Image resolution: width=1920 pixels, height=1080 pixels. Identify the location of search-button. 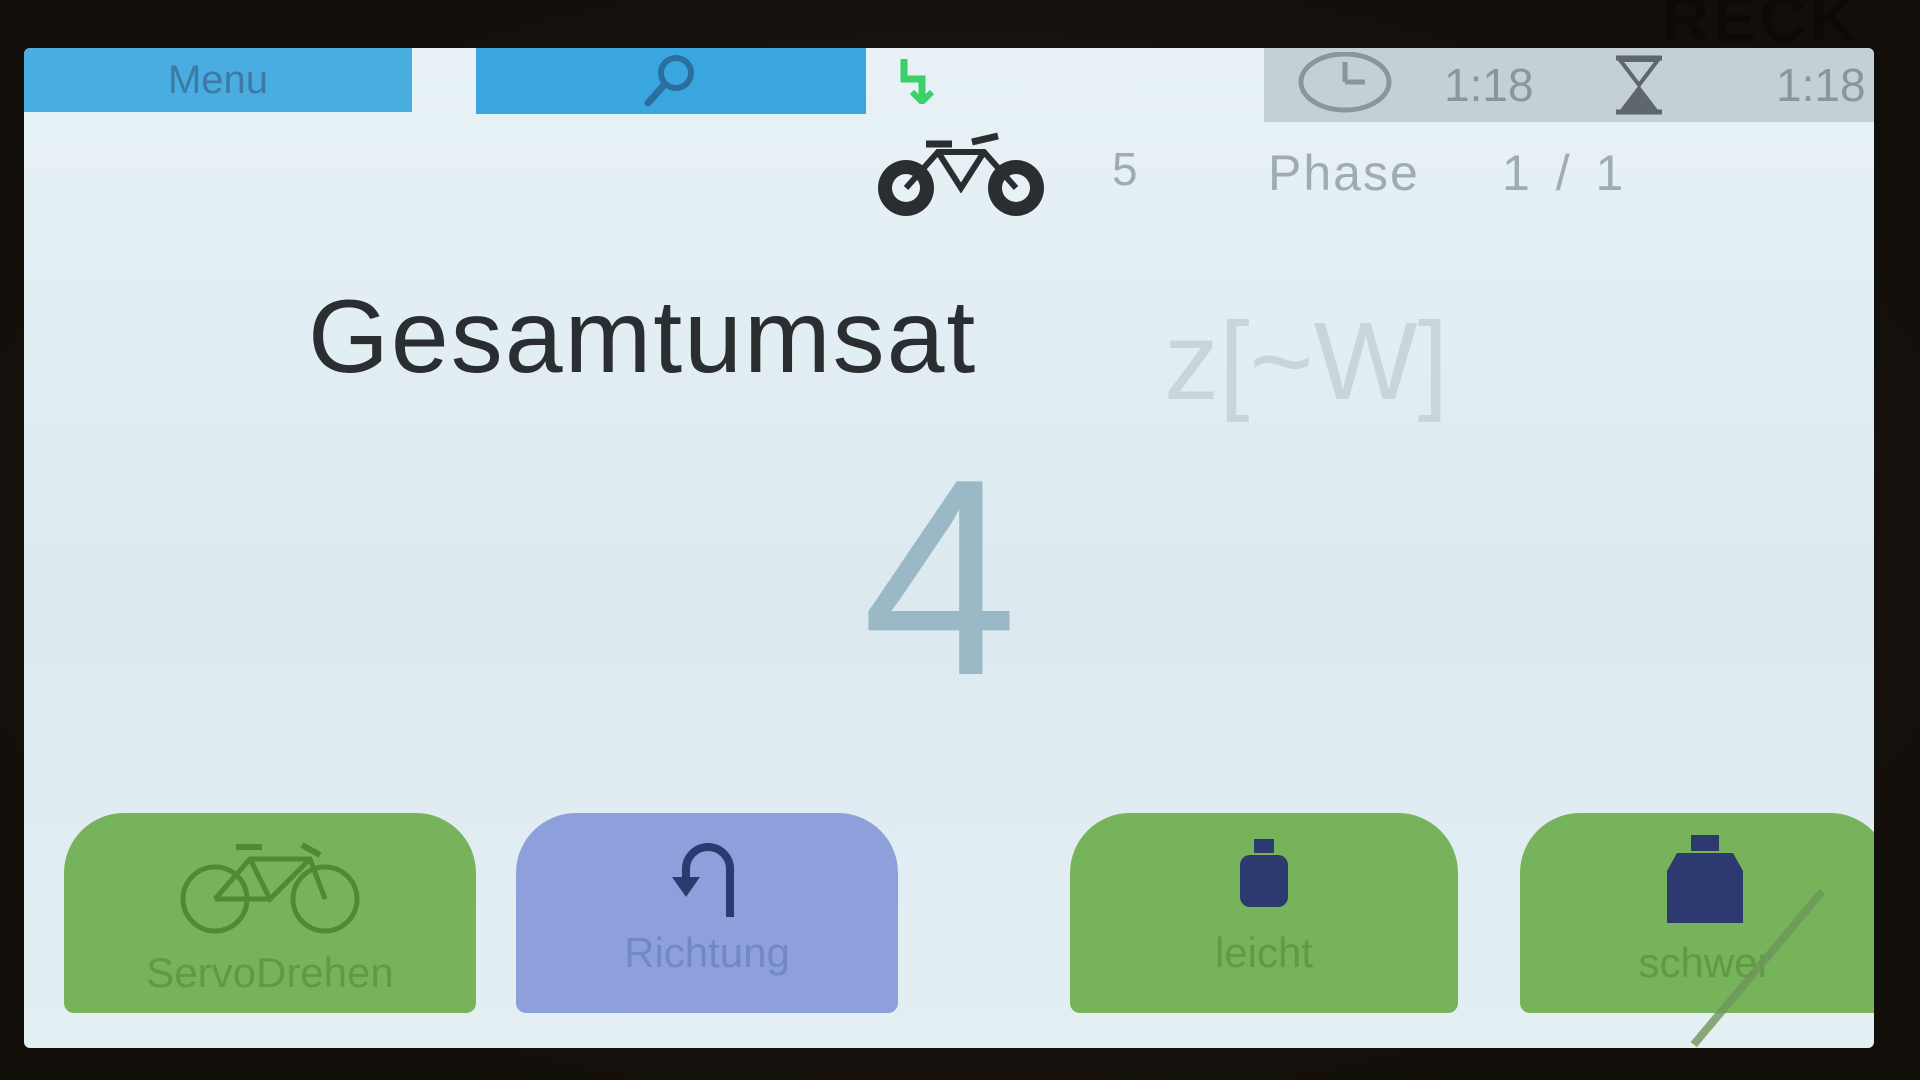
(671, 81).